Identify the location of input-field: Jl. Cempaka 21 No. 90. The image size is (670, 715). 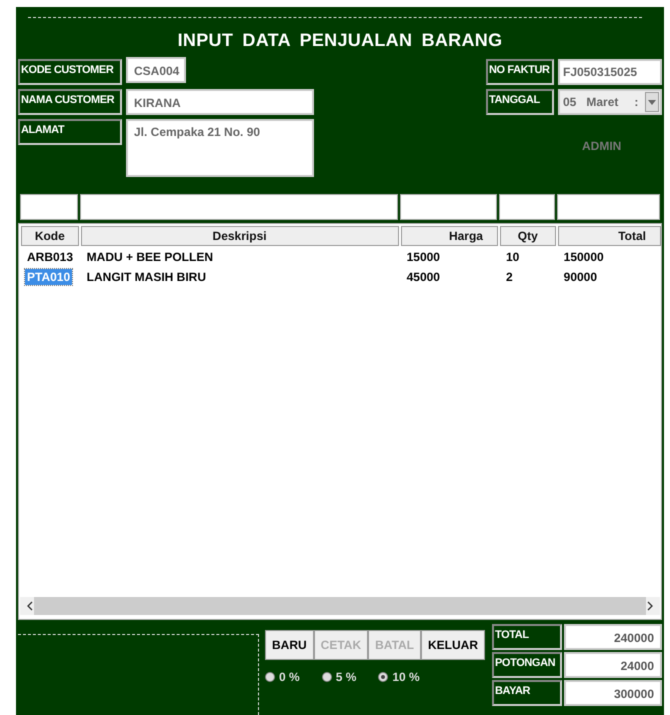
(220, 148).